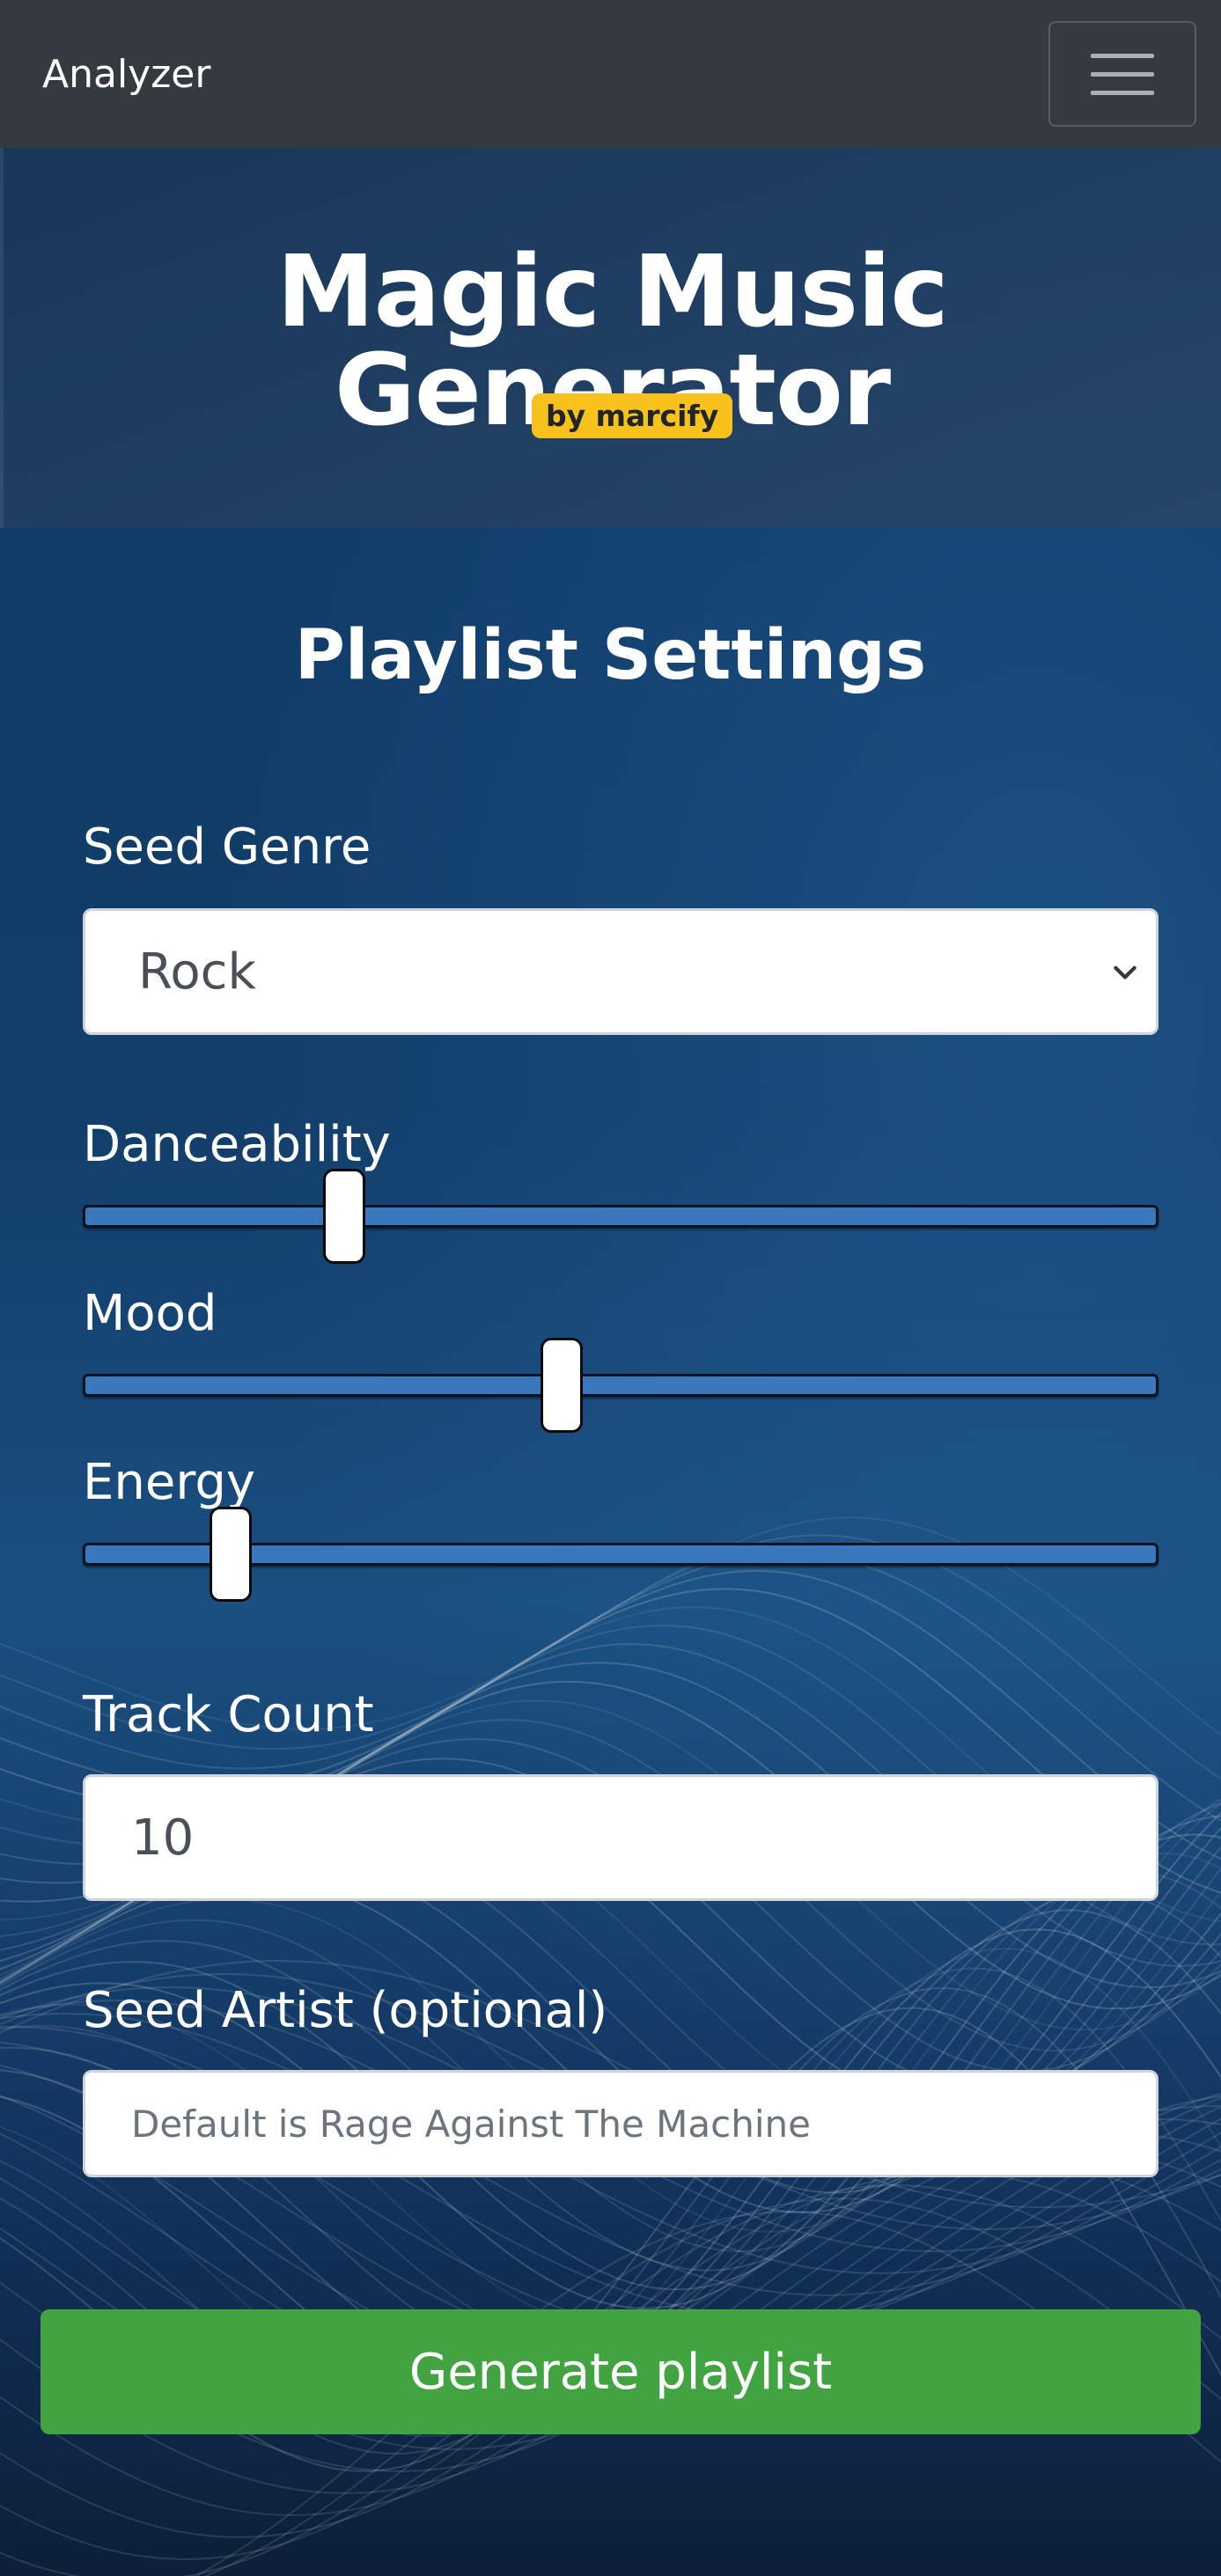  What do you see at coordinates (1122, 55) in the screenshot?
I see `hamburger-icon` at bounding box center [1122, 55].